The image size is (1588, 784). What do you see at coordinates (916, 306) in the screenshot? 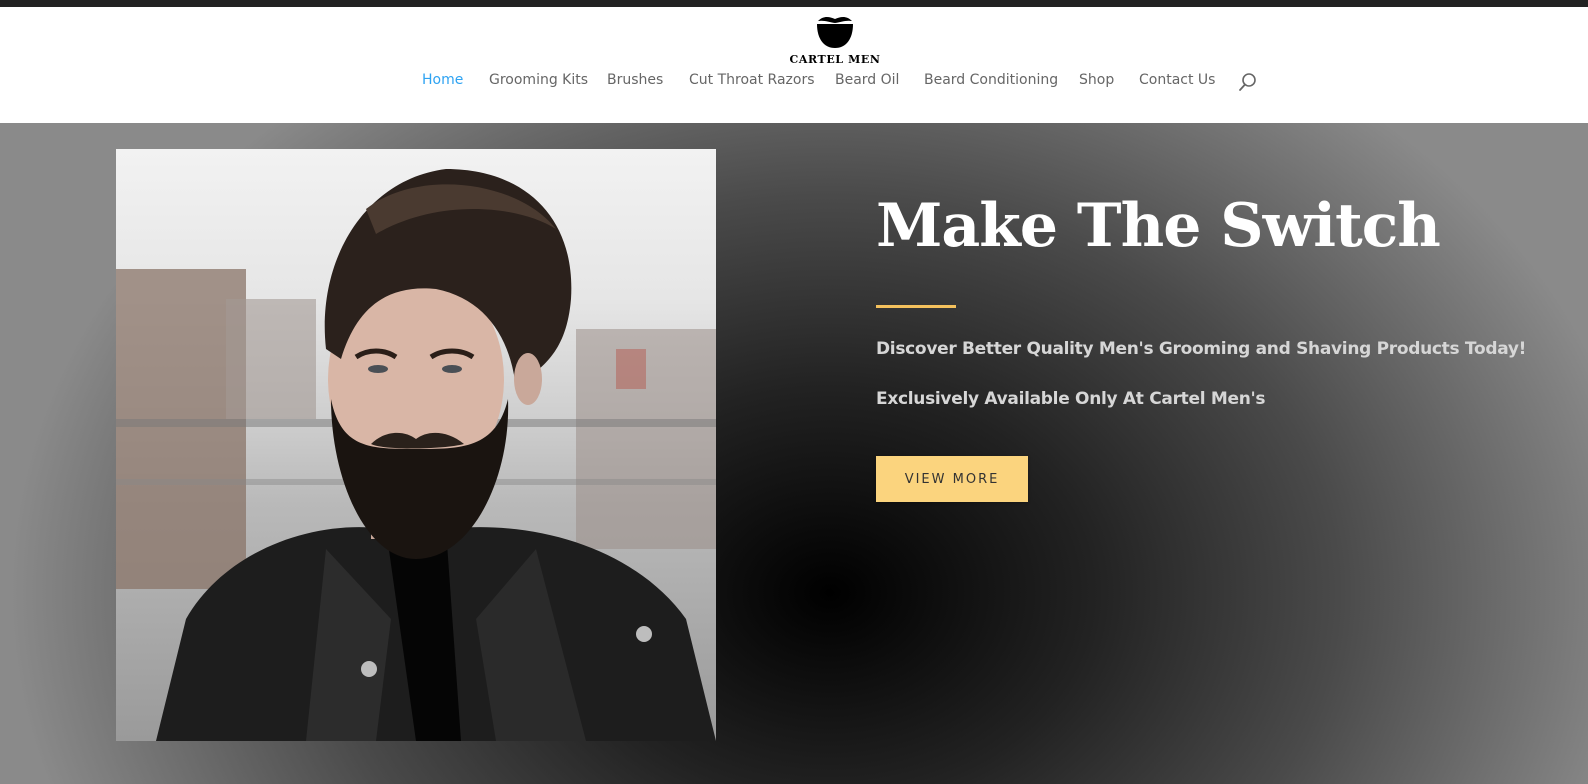
I see `title-divider` at bounding box center [916, 306].